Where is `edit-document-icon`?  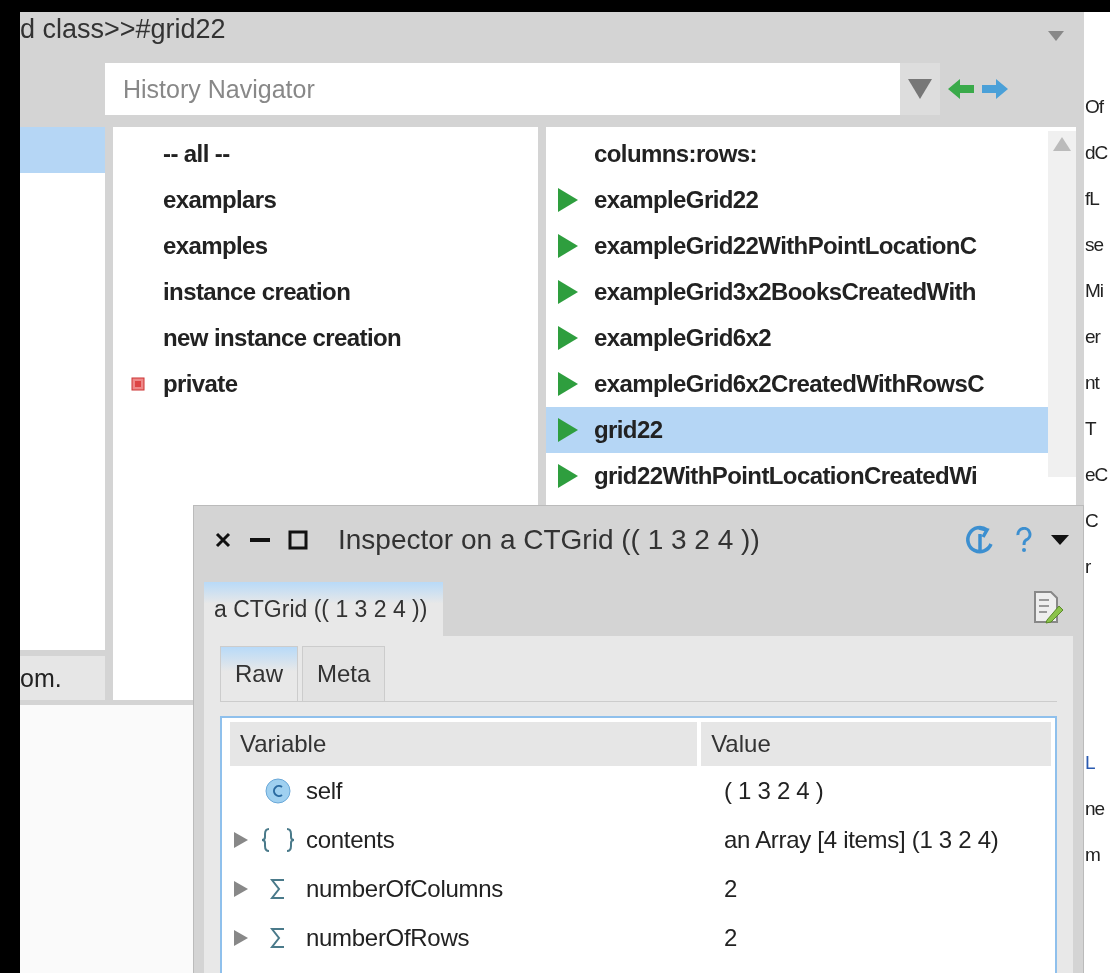 edit-document-icon is located at coordinates (1048, 607).